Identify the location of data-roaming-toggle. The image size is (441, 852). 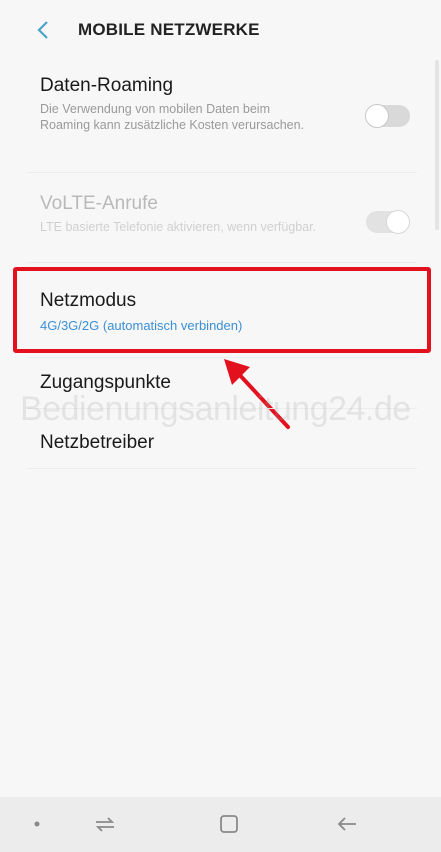
(387, 116).